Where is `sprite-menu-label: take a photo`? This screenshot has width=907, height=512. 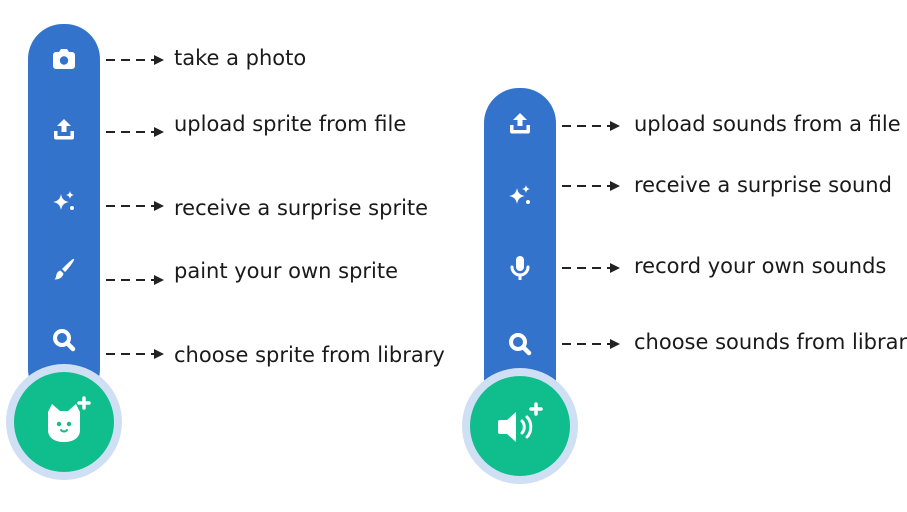
sprite-menu-label: take a photo is located at coordinates (240, 58).